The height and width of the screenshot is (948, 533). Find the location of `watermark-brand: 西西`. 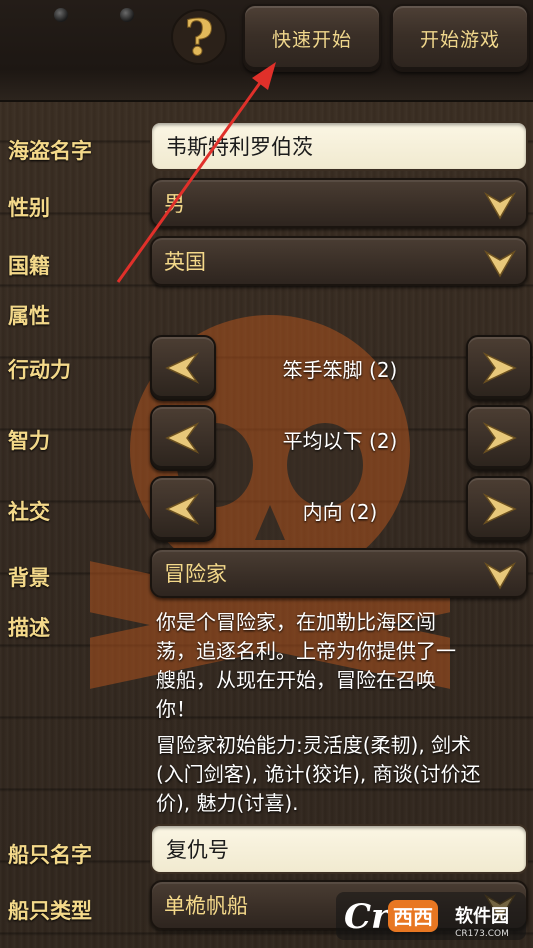

watermark-brand: 西西 is located at coordinates (413, 917).